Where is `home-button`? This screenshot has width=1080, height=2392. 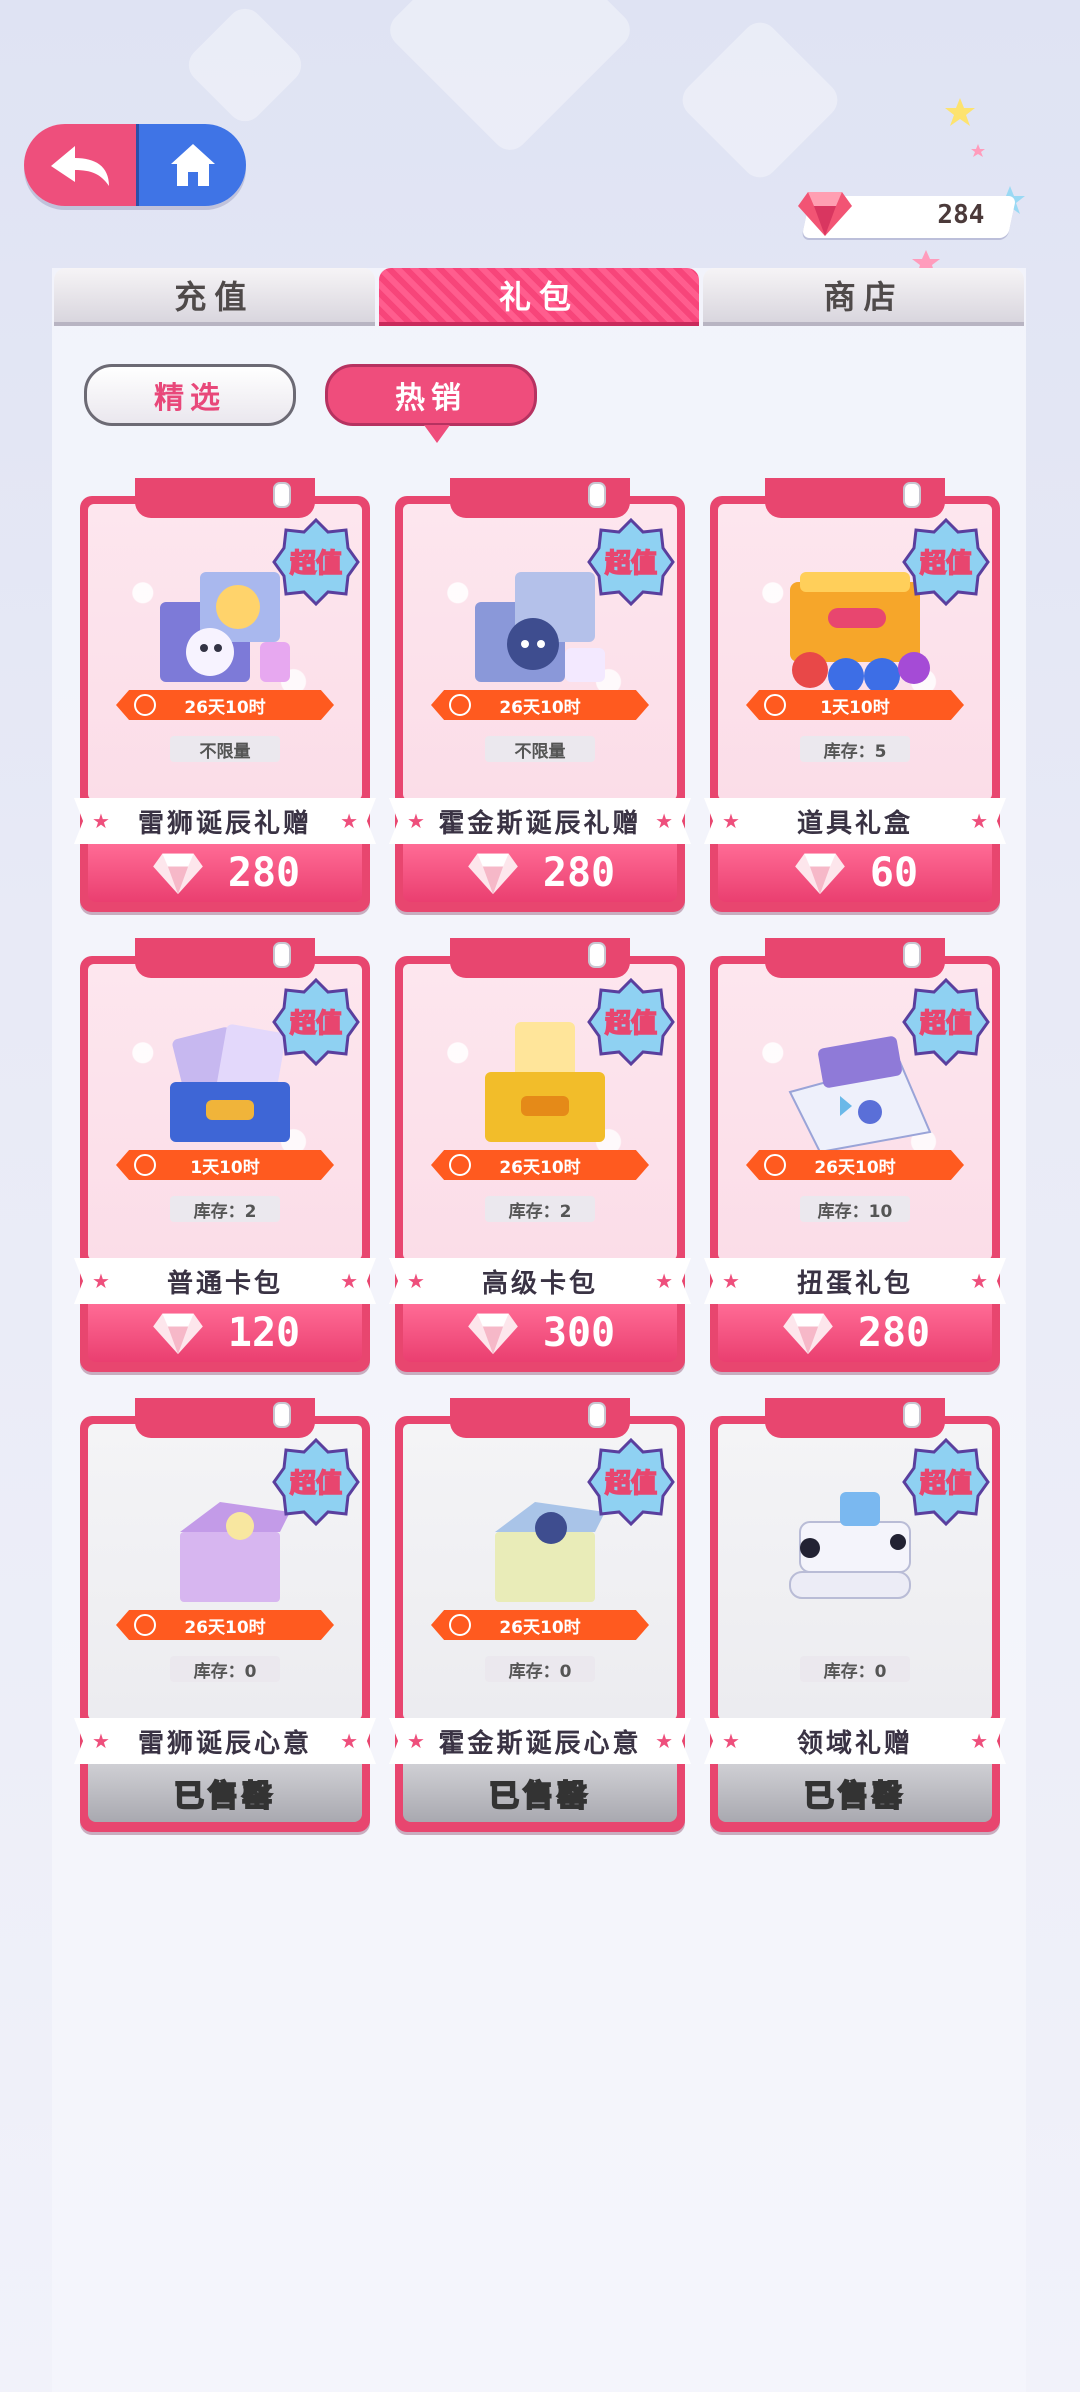
home-button is located at coordinates (191, 165).